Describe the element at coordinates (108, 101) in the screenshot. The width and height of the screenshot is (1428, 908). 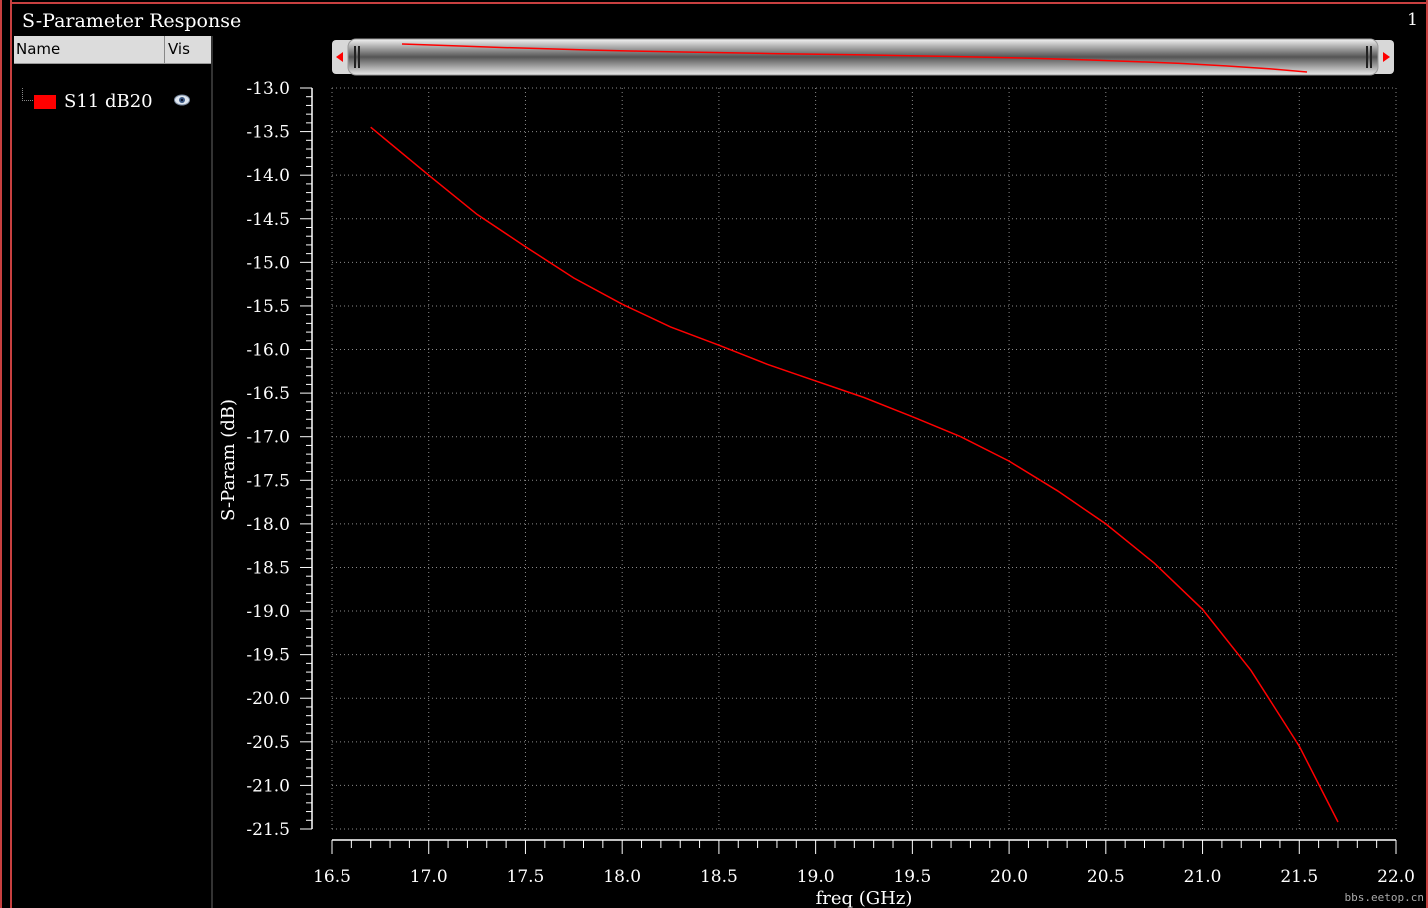
I see `legend-item-label: S11 dB20` at that location.